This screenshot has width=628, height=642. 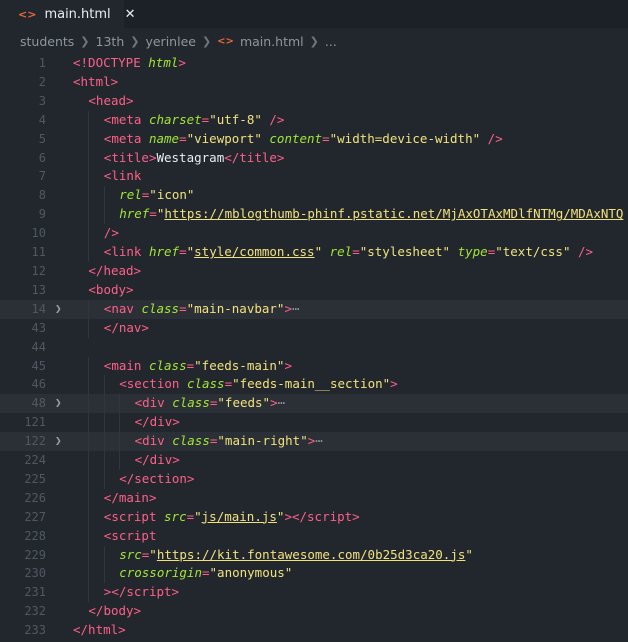 What do you see at coordinates (314, 593) in the screenshot?
I see `code-line: 231 ></script>` at bounding box center [314, 593].